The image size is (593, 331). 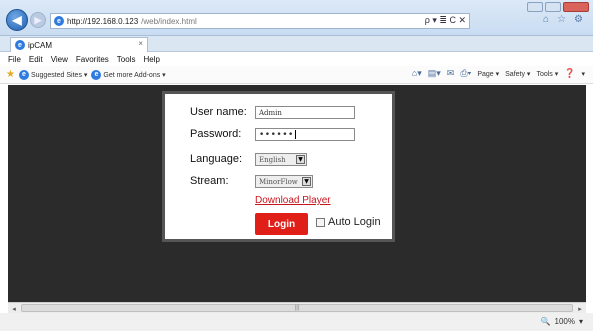 I want to click on page-menu: Page ▾, so click(x=488, y=74).